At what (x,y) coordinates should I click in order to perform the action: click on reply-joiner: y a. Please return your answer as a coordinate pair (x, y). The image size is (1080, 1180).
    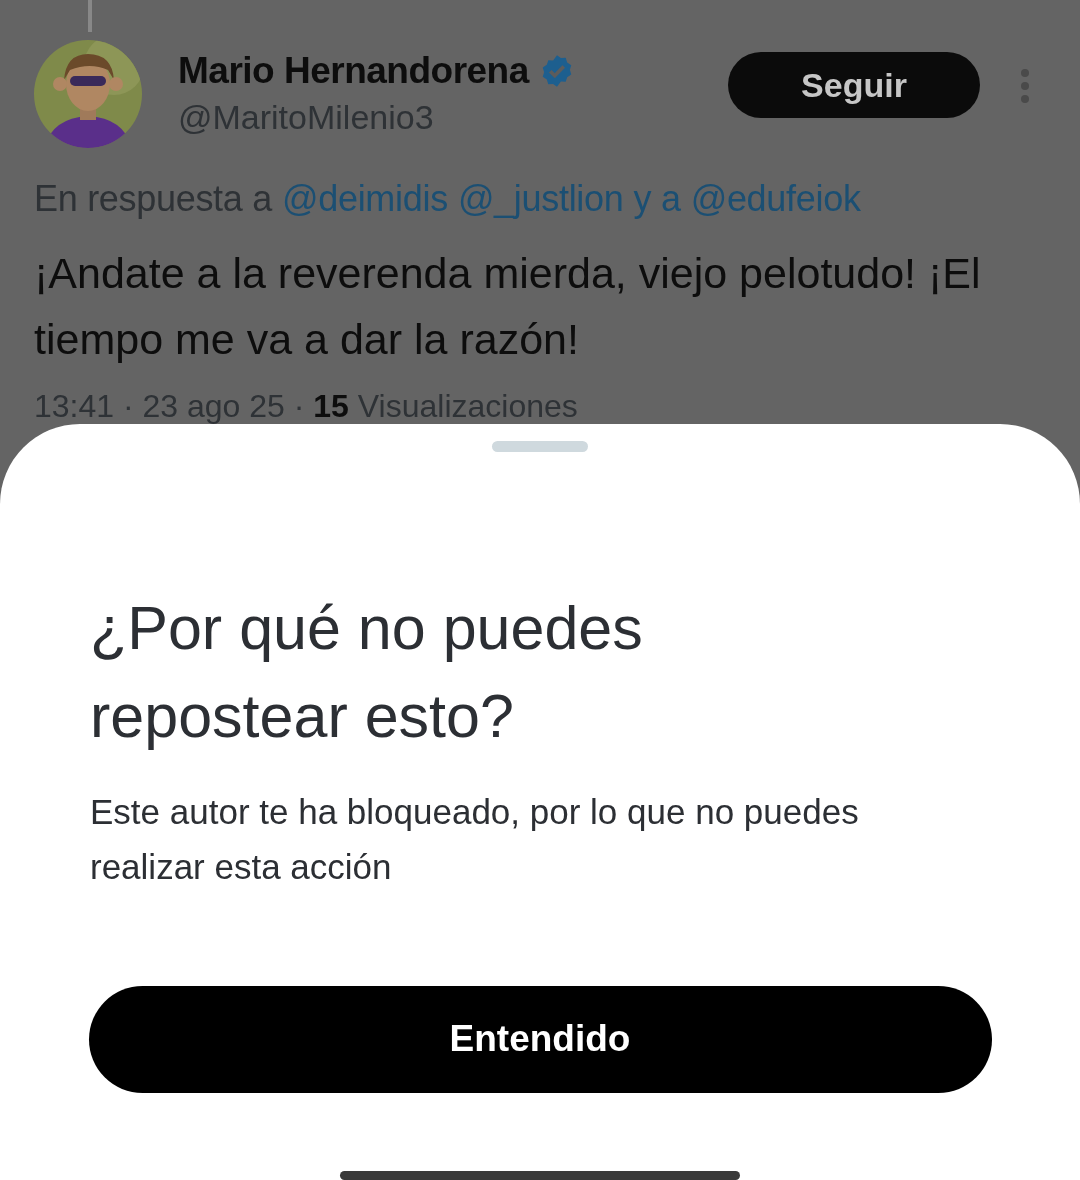
    Looking at the image, I should click on (657, 199).